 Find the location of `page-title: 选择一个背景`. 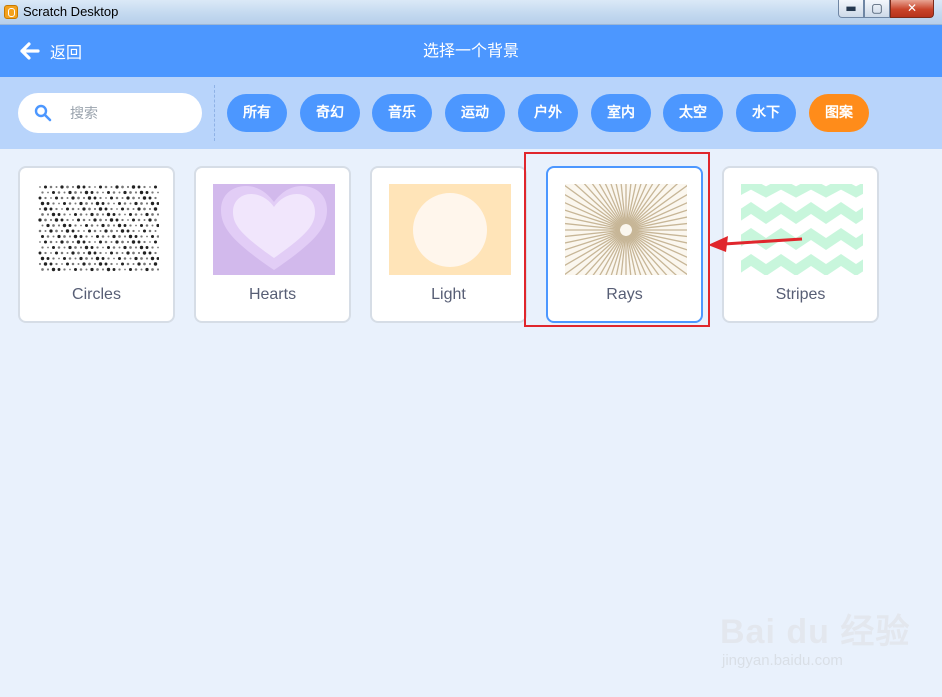

page-title: 选择一个背景 is located at coordinates (470, 50).